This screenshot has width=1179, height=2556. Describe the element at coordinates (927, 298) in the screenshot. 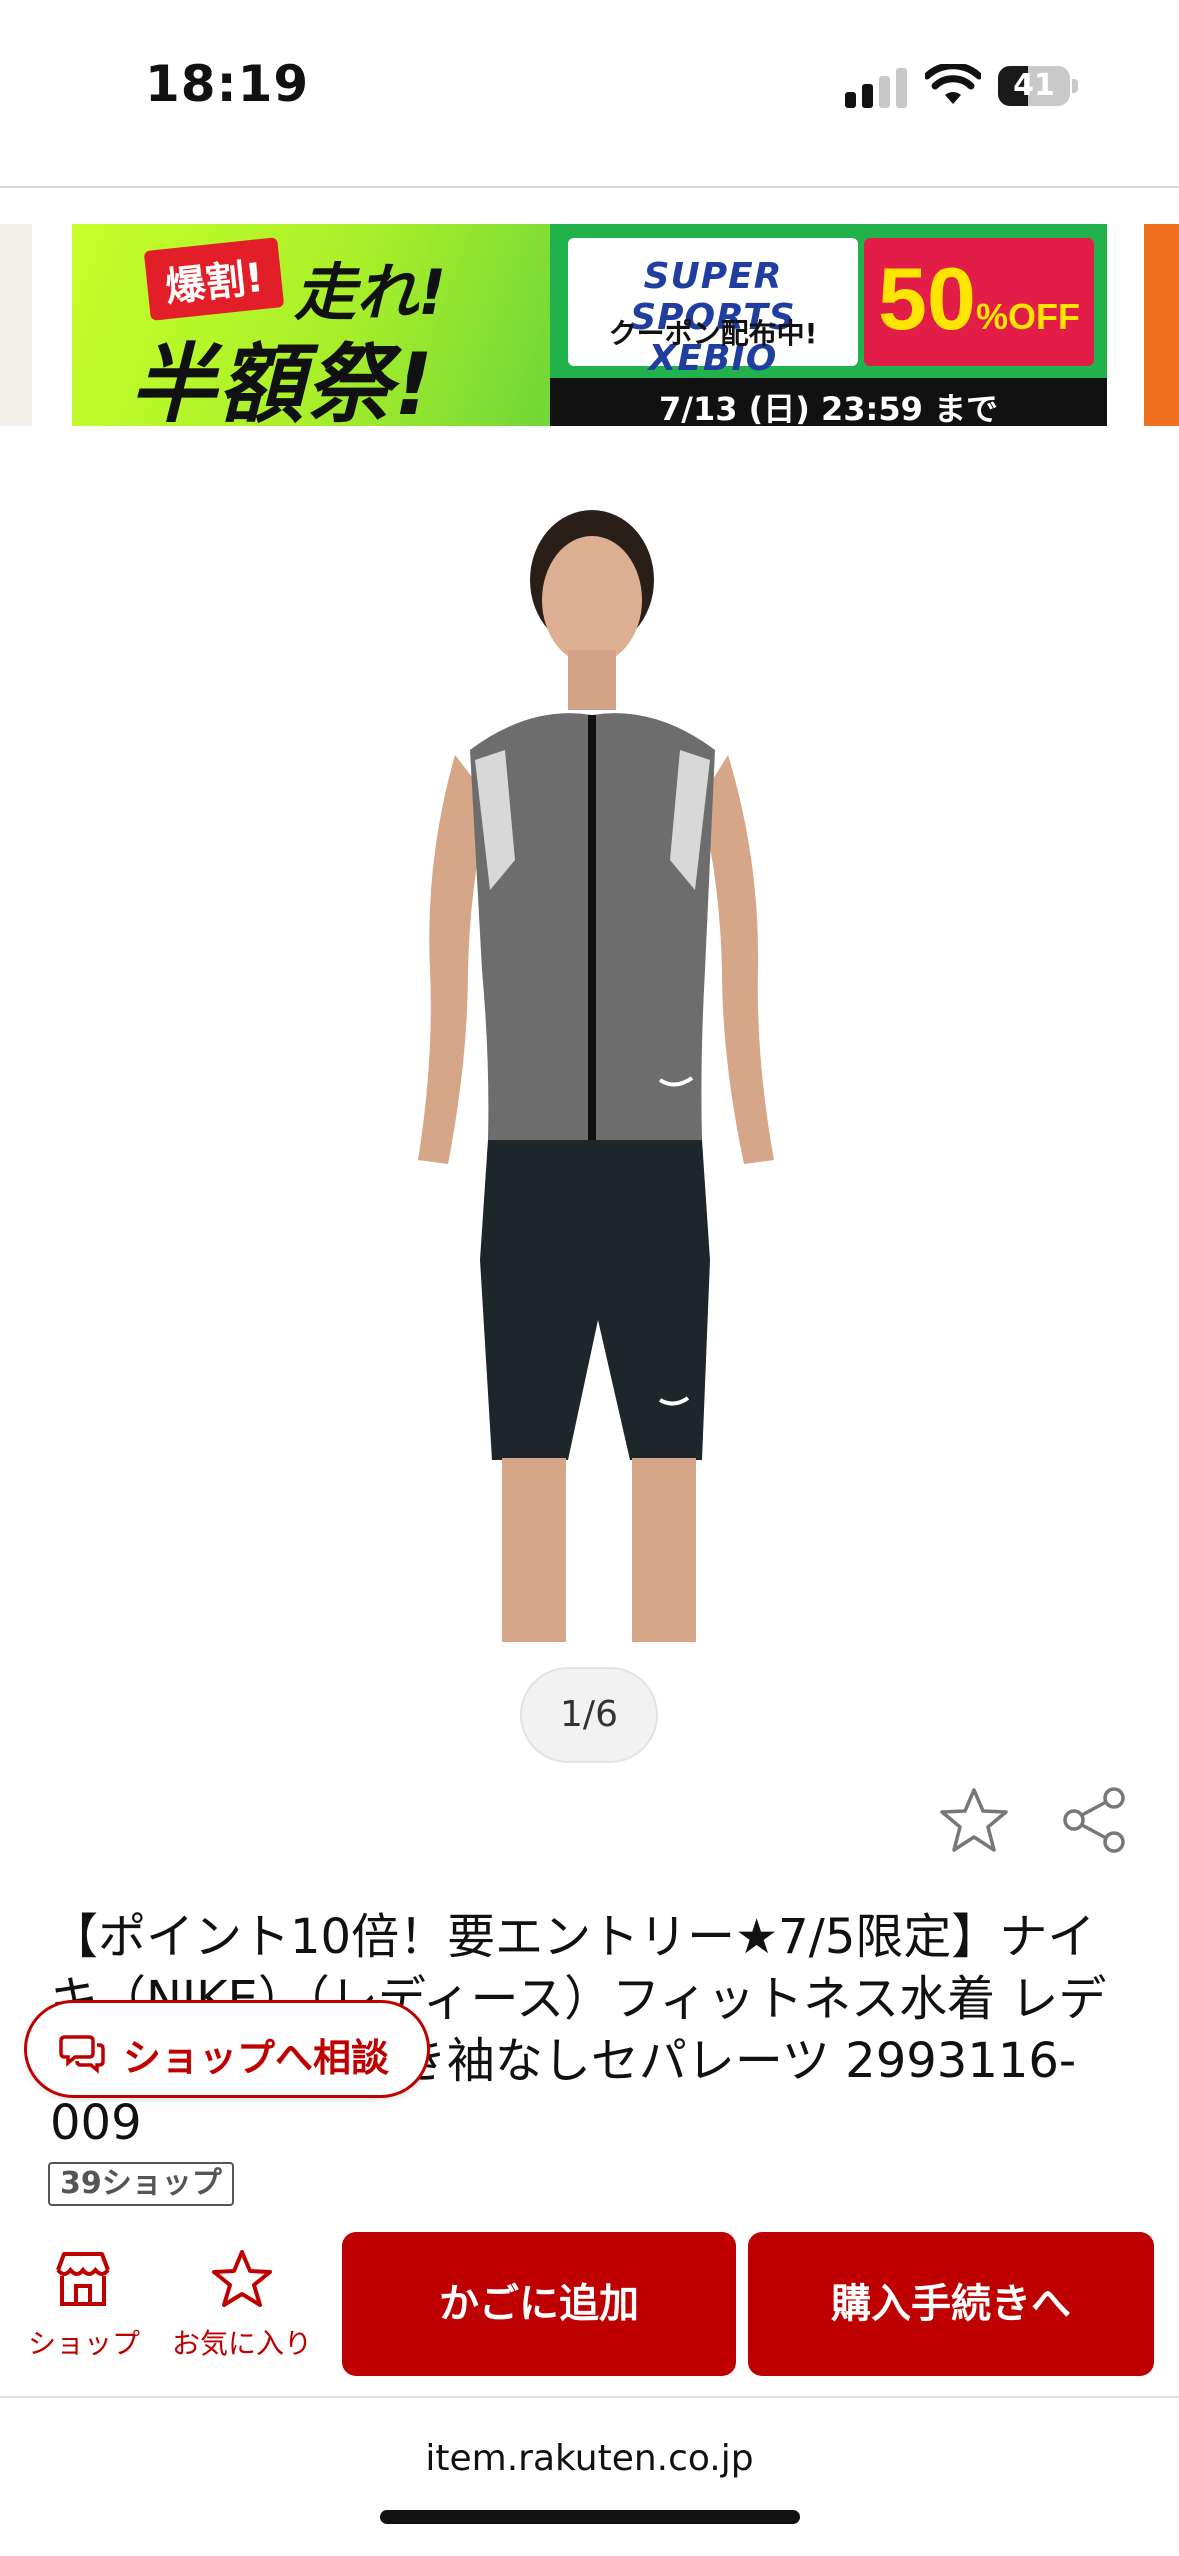

I see `discount-value: 50` at that location.